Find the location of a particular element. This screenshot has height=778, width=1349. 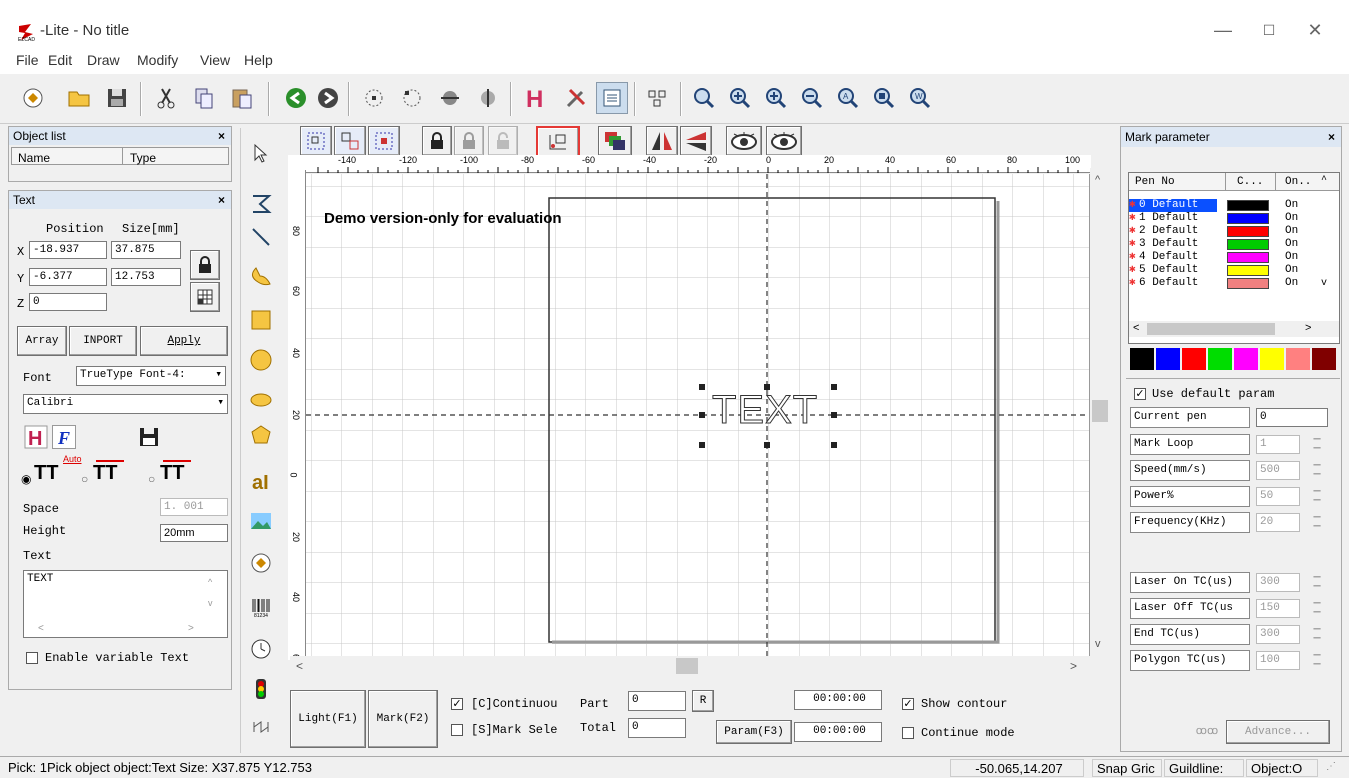

zoom-workspace-icon: W is located at coordinates (920, 98).